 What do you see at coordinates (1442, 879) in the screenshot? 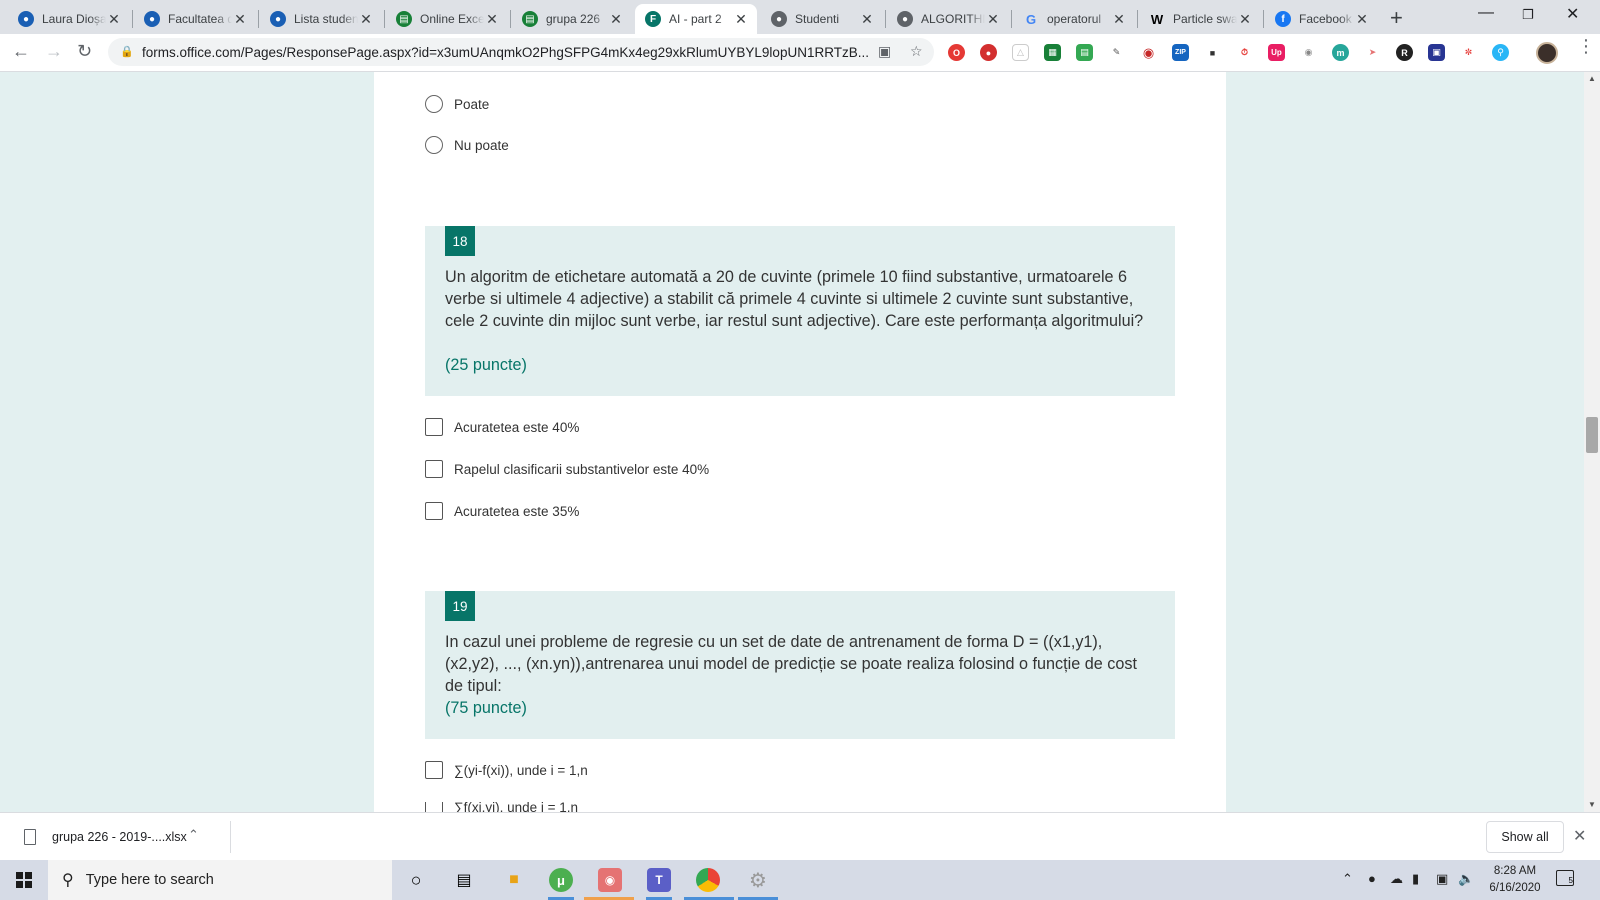
I see `network-icon: ▣` at bounding box center [1442, 879].